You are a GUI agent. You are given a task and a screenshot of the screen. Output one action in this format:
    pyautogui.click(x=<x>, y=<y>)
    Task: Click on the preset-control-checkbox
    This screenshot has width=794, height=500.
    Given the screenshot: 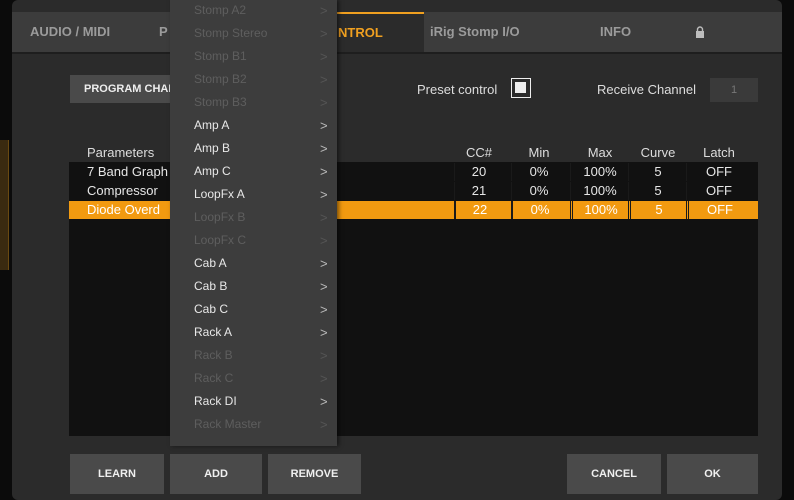 What is the action you would take?
    pyautogui.click(x=521, y=88)
    